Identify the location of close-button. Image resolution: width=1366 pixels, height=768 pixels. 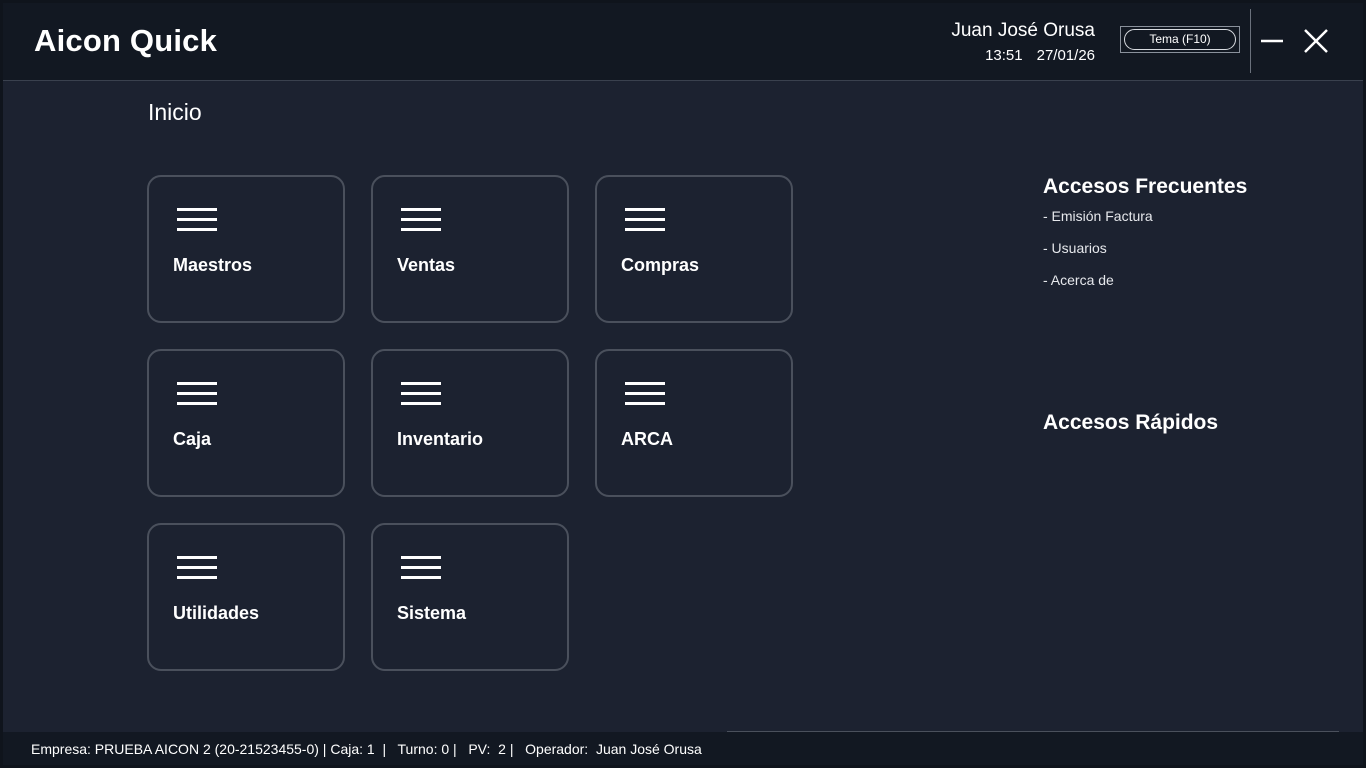
(1316, 41).